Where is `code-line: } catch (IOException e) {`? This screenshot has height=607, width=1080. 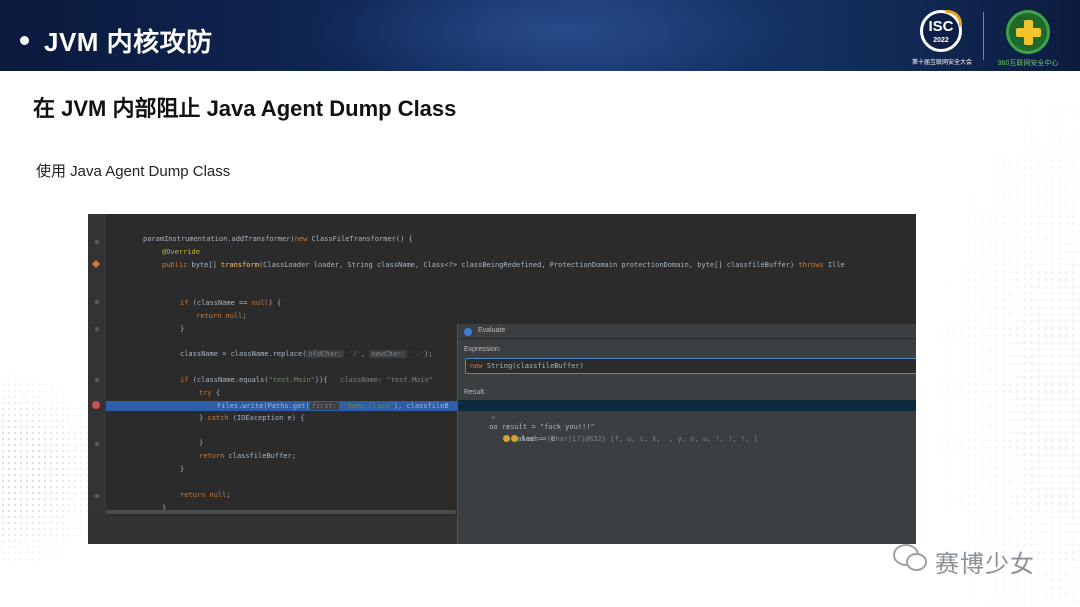
code-line: } catch (IOException e) { is located at coordinates (252, 418).